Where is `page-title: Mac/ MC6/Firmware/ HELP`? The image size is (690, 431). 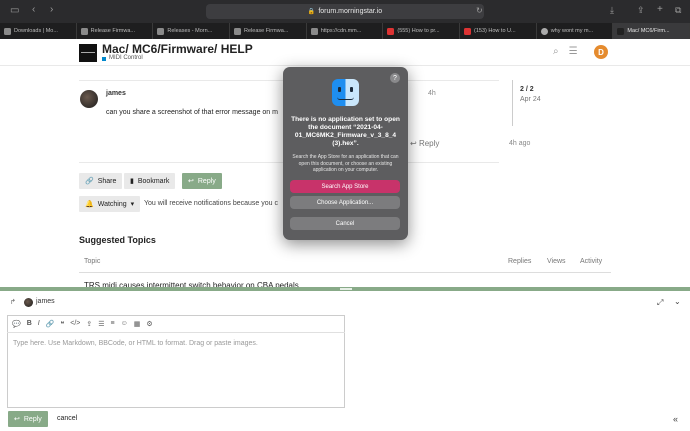
page-title: Mac/ MC6/Firmware/ HELP is located at coordinates (177, 49).